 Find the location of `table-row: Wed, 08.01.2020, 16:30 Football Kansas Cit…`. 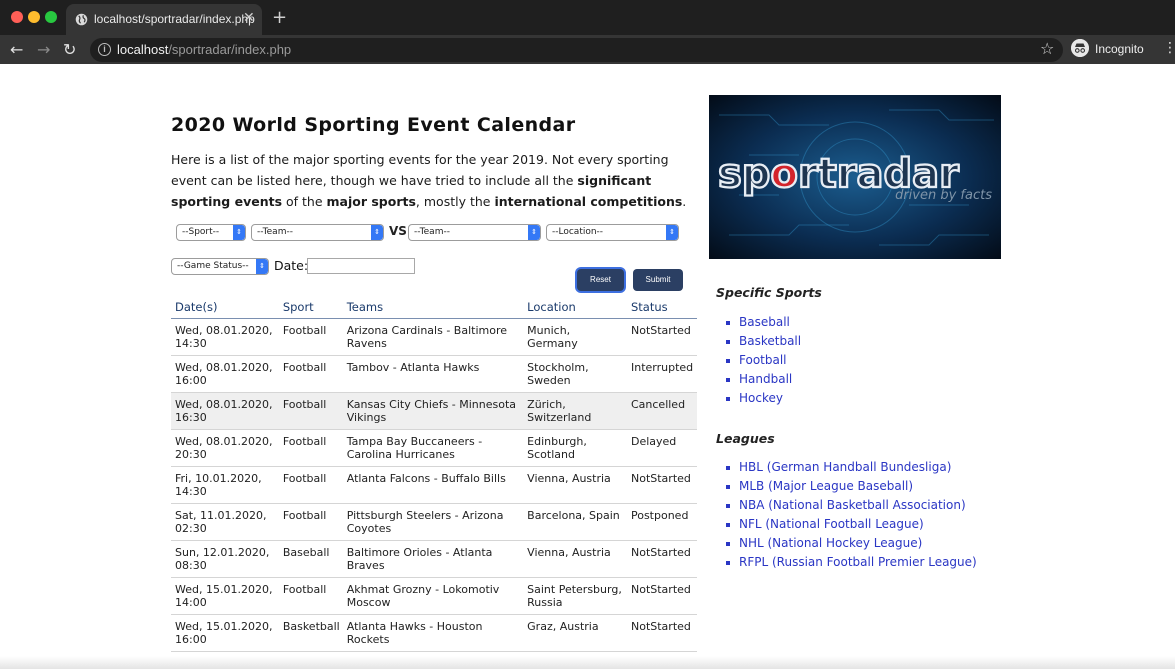

table-row: Wed, 08.01.2020, 16:30 Football Kansas Cit… is located at coordinates (434, 411).